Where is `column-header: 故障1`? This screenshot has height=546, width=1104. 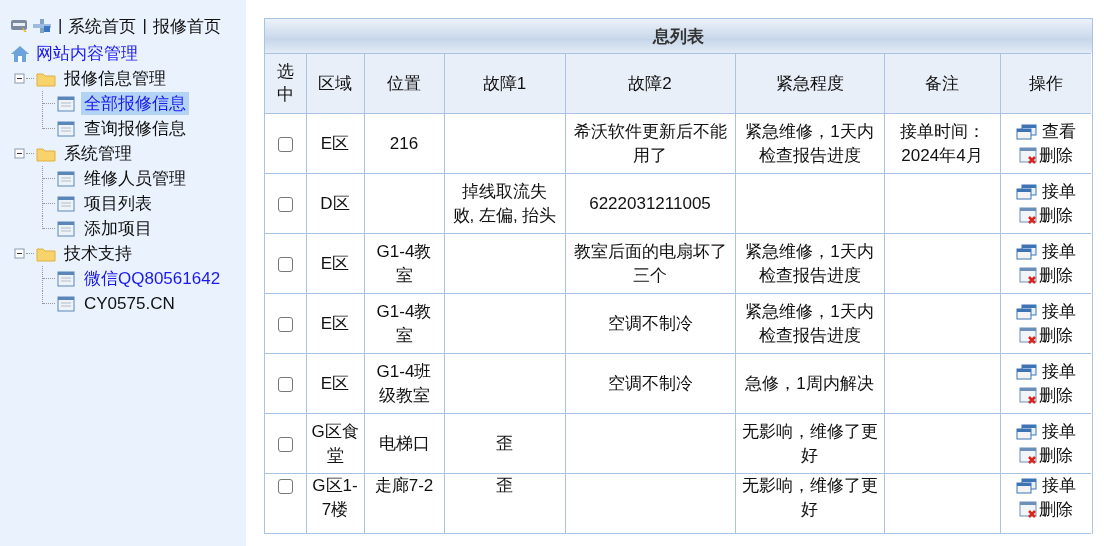
column-header: 故障1 is located at coordinates (504, 83).